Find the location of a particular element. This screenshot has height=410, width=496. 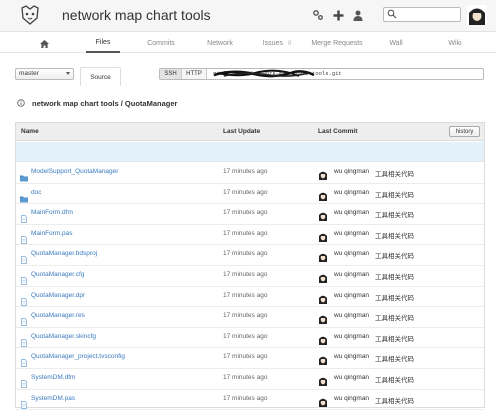

tab-wiki: Wiki is located at coordinates (455, 43).